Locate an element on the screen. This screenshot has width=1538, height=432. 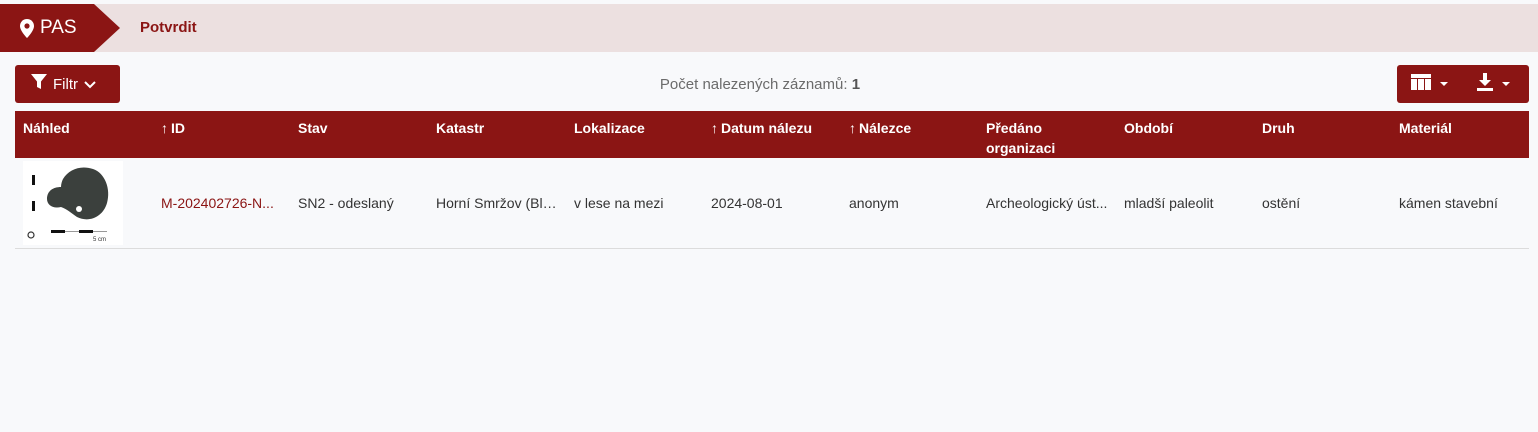
record-count-value: 1 is located at coordinates (856, 84).